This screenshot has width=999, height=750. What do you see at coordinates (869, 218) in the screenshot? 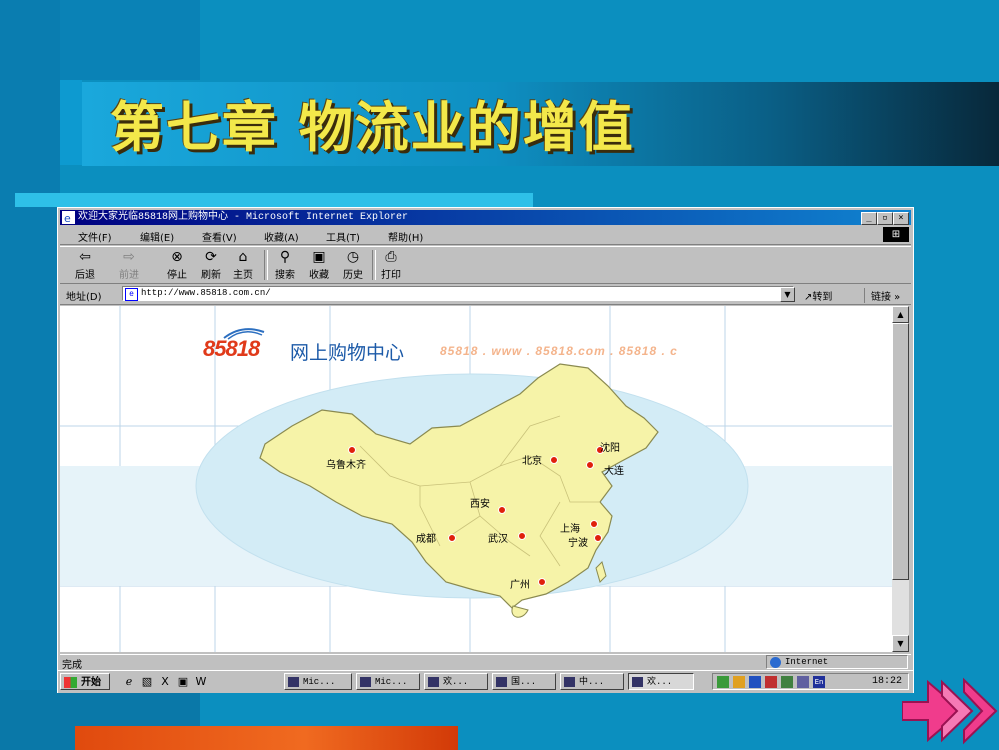
I see `minimize-button: _` at bounding box center [869, 218].